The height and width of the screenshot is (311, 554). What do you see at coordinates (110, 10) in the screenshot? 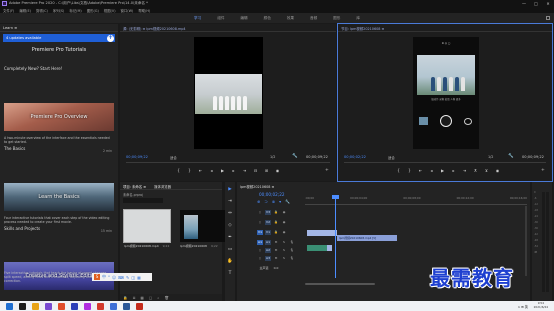
I see `menu-view: 视图(V)` at bounding box center [110, 10].